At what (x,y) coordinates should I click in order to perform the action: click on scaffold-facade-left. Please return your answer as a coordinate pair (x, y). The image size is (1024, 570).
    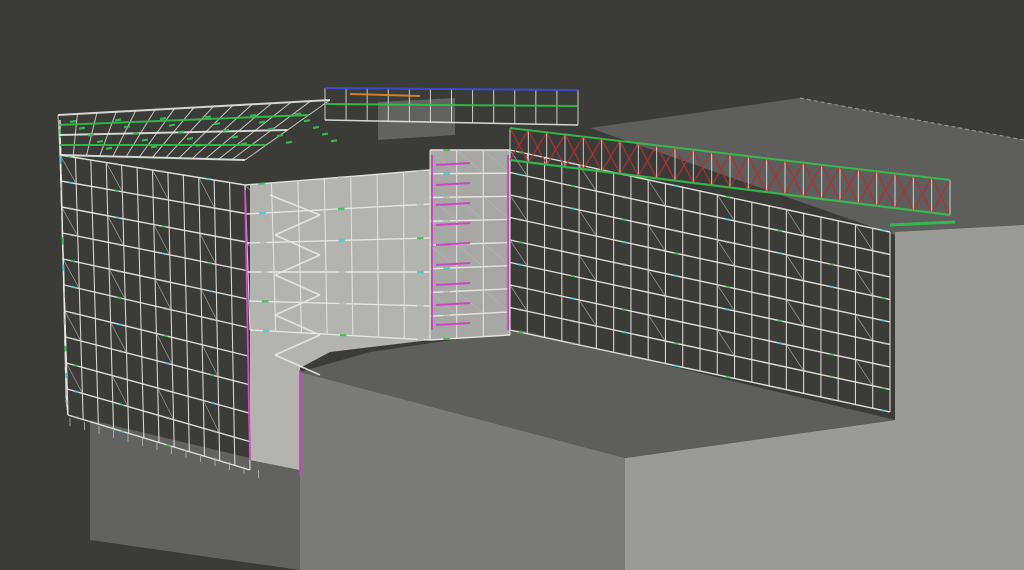
    Looking at the image, I should click on (155, 312).